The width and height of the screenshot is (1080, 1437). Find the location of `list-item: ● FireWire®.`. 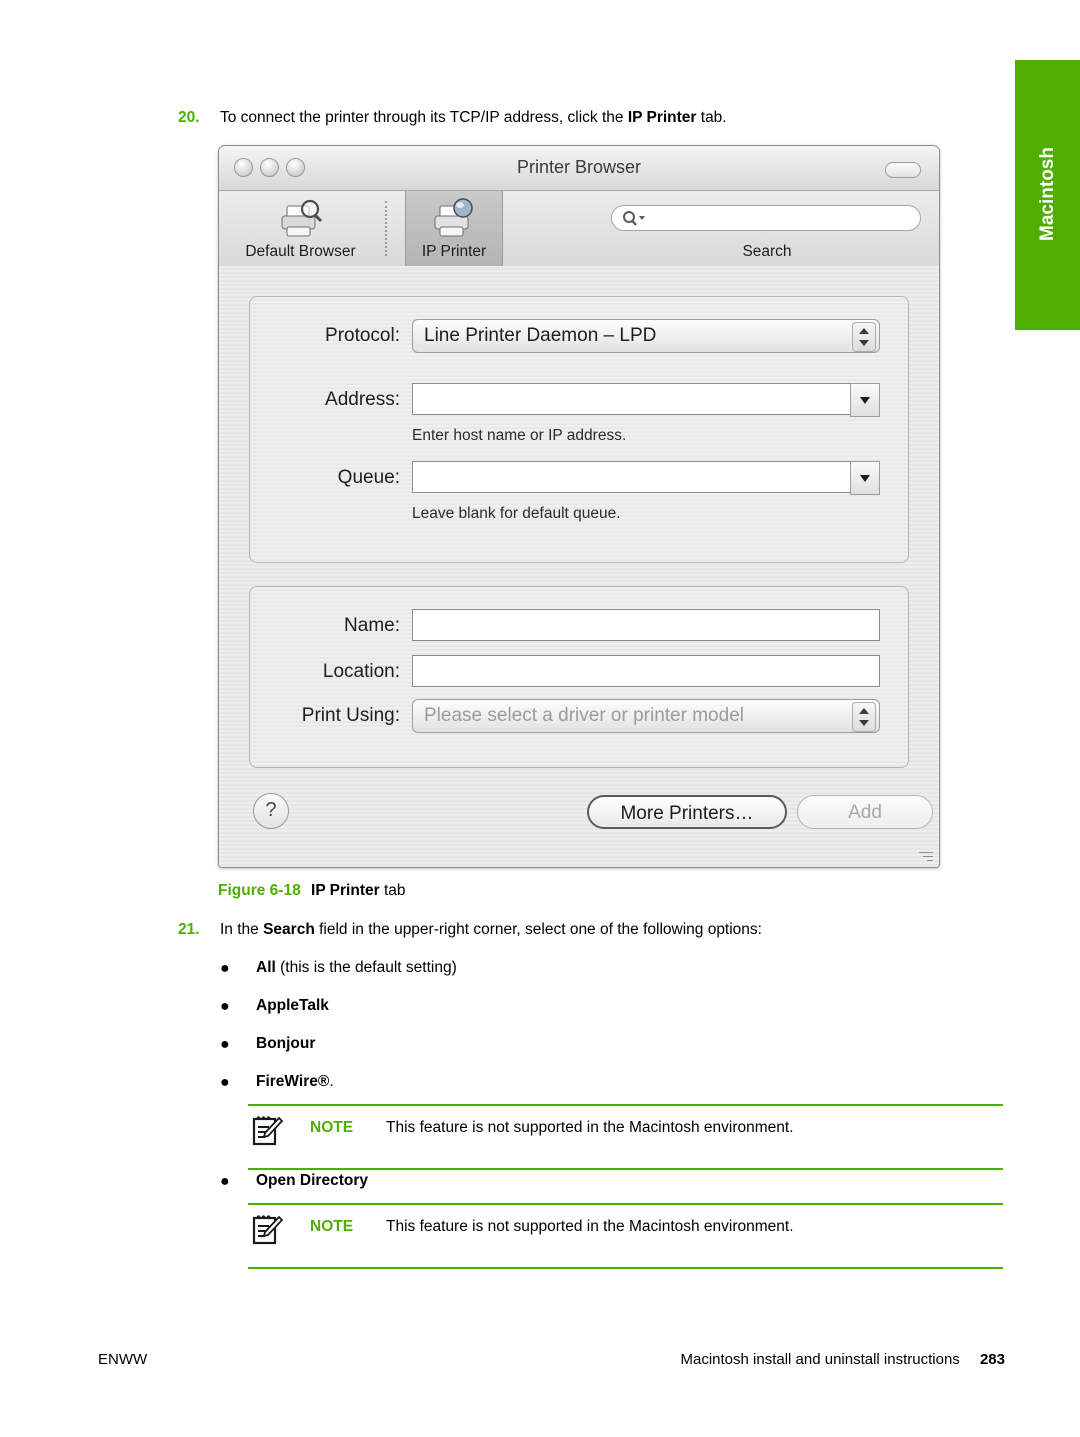

list-item: ● FireWire®. is located at coordinates (520, 1082).